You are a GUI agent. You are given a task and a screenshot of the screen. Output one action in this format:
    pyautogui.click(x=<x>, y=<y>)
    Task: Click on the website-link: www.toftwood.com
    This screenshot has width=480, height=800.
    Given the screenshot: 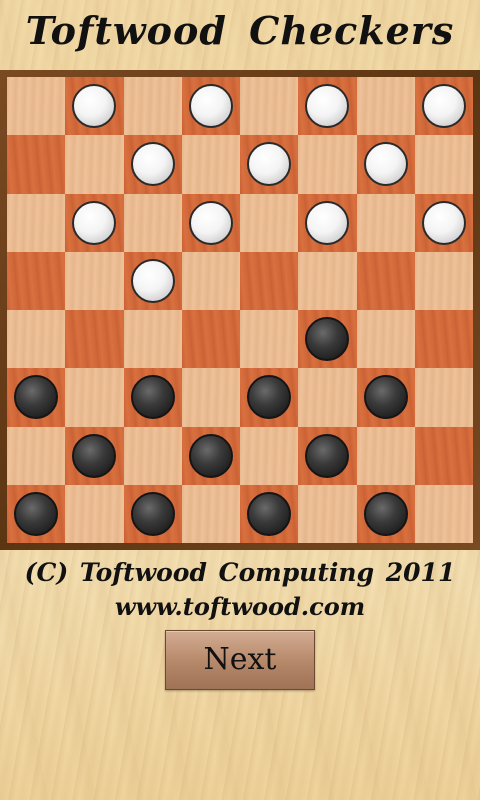 What is the action you would take?
    pyautogui.click(x=240, y=606)
    